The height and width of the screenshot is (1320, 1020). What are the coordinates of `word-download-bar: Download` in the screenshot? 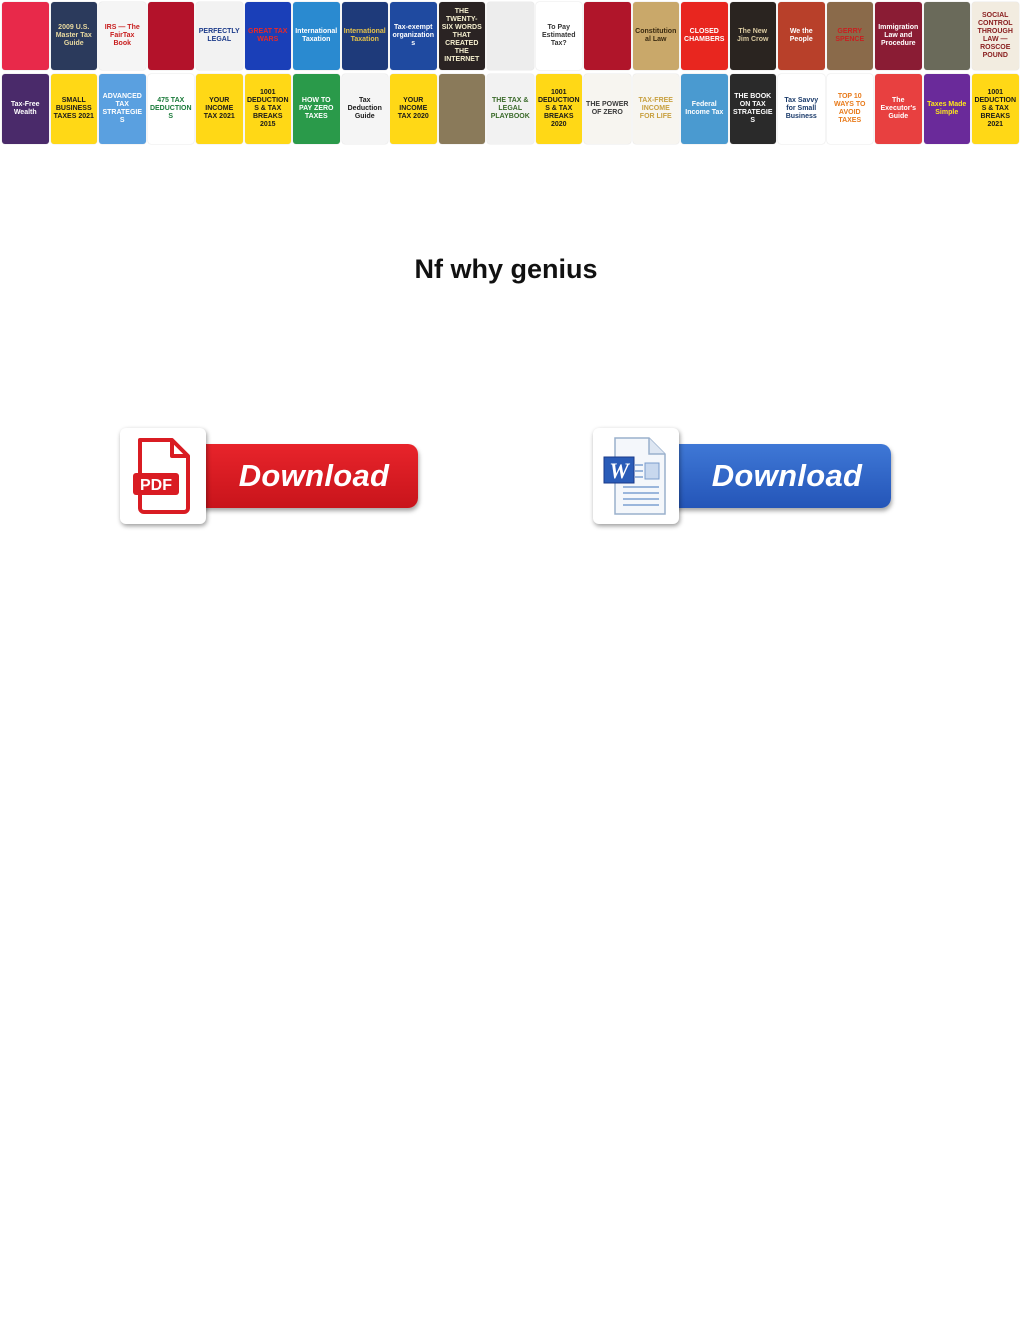 It's located at (777, 476).